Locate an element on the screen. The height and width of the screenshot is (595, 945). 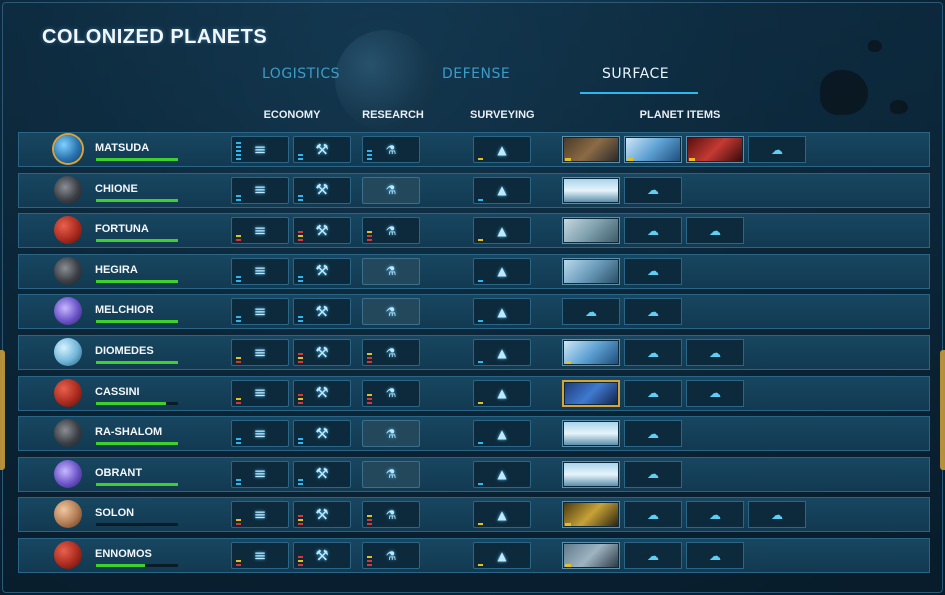
planet-row: MATSUDA ≡ ⚒ ⚗ ▲ ☁ is located at coordinates (474, 149).